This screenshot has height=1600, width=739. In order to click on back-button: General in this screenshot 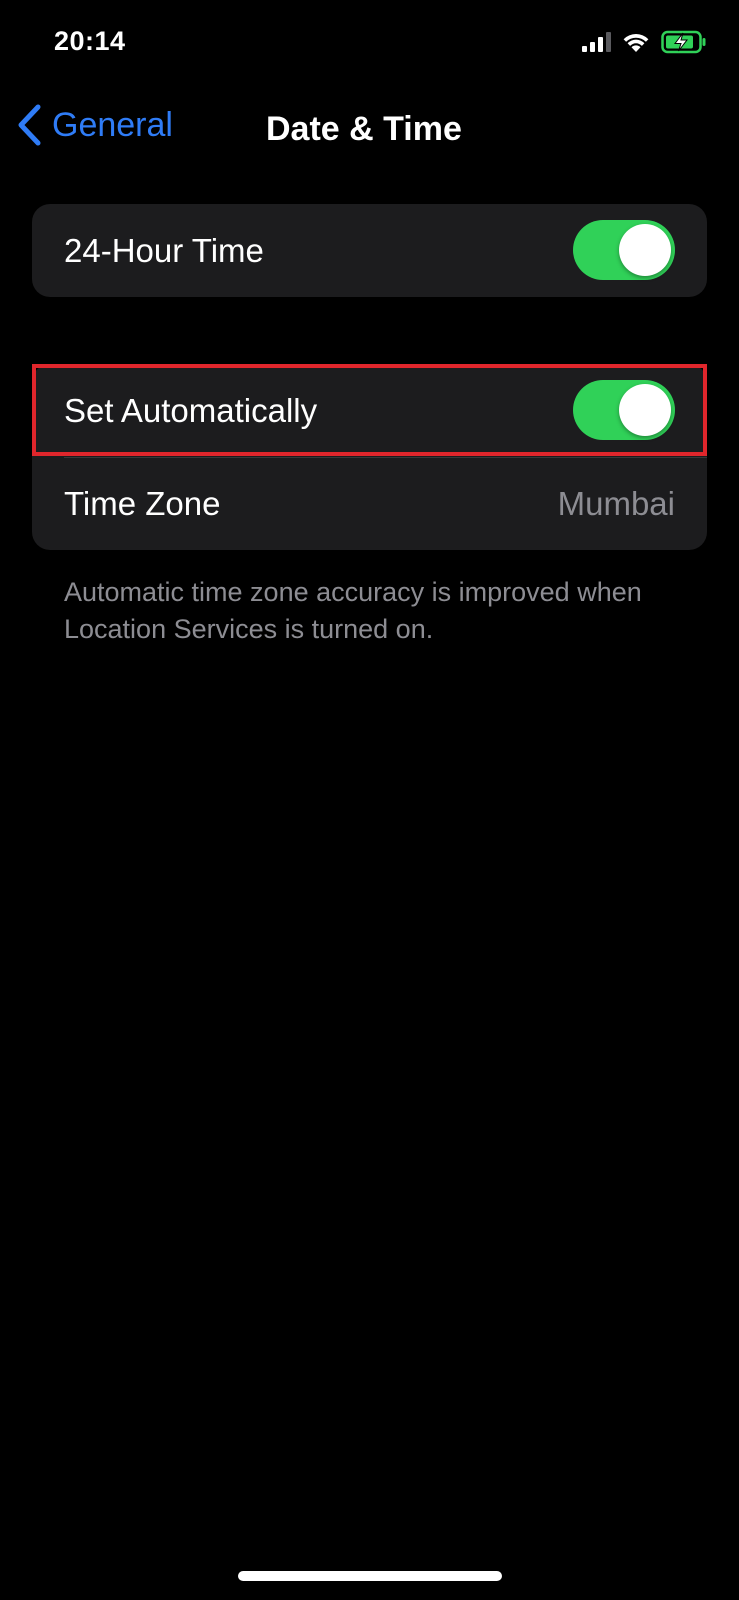, I will do `click(94, 125)`.